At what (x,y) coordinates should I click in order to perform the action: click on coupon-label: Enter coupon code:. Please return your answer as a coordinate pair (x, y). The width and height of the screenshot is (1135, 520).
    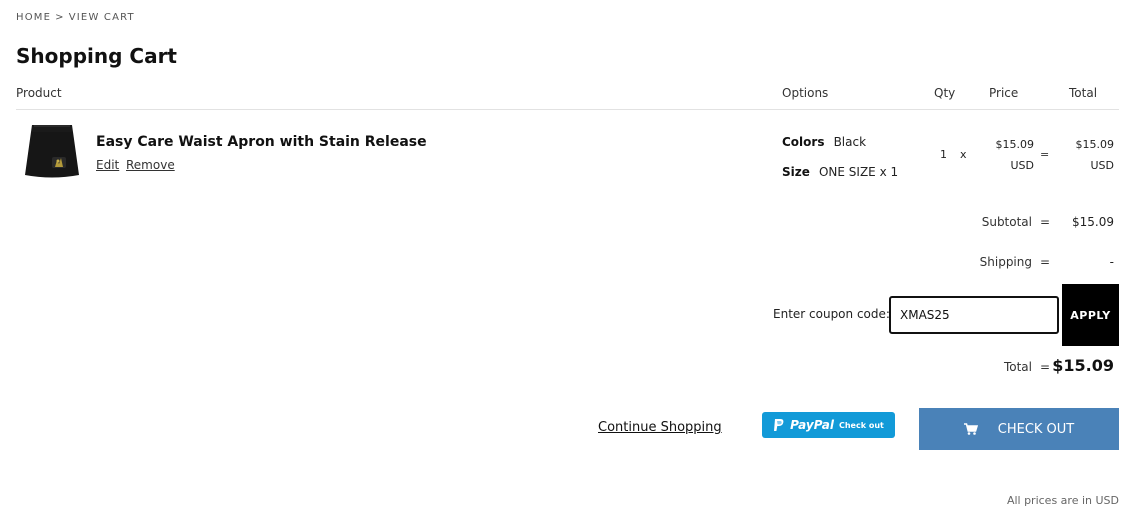
    Looking at the image, I should click on (831, 314).